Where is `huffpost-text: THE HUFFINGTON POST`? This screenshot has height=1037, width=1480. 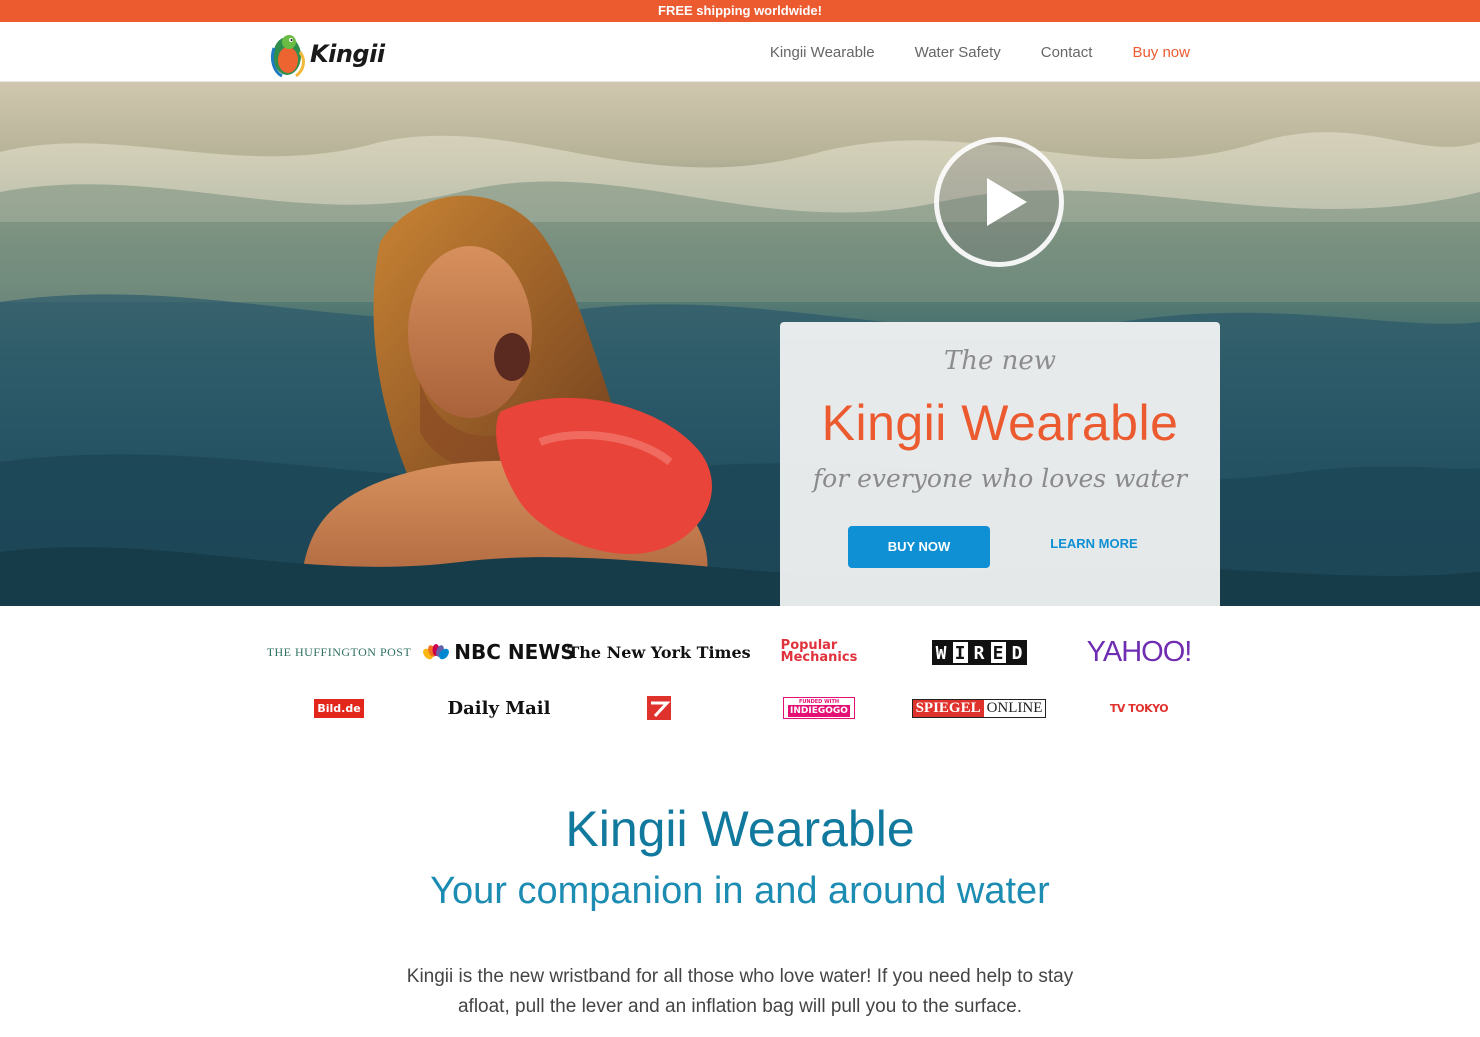
huffpost-text: THE HUFFINGTON POST is located at coordinates (339, 651).